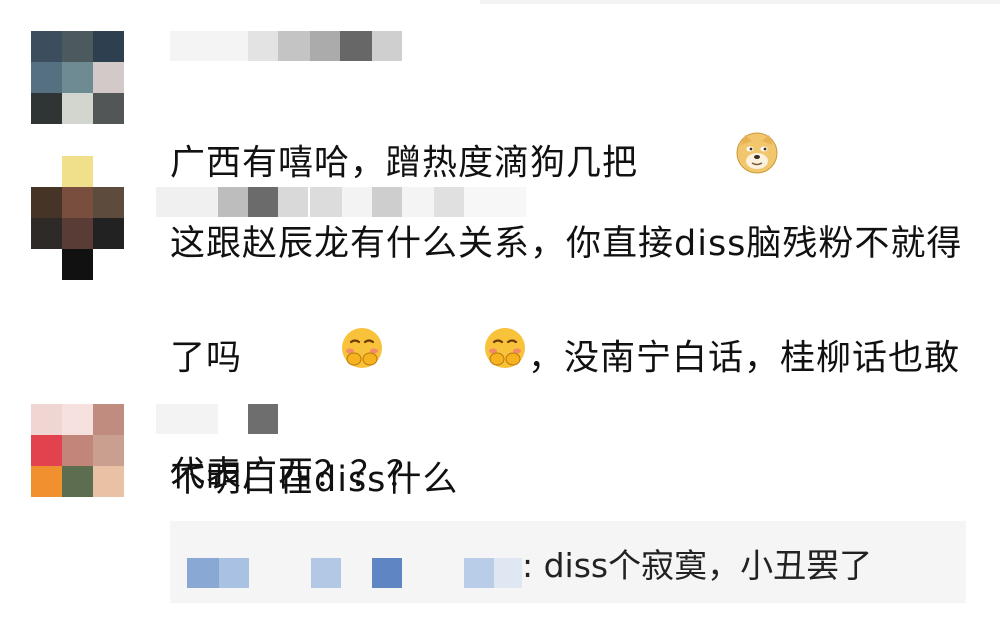 The width and height of the screenshot is (1000, 621). Describe the element at coordinates (314, 480) in the screenshot. I see `comment-text: 不明白在diss什么` at that location.